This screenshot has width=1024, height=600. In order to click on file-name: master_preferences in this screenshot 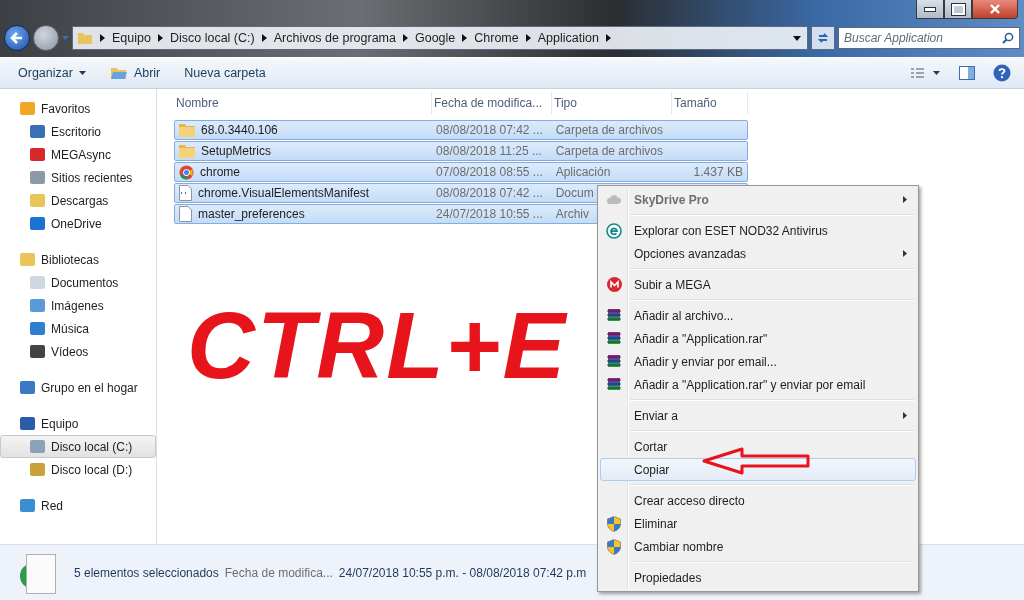, I will do `click(251, 214)`.